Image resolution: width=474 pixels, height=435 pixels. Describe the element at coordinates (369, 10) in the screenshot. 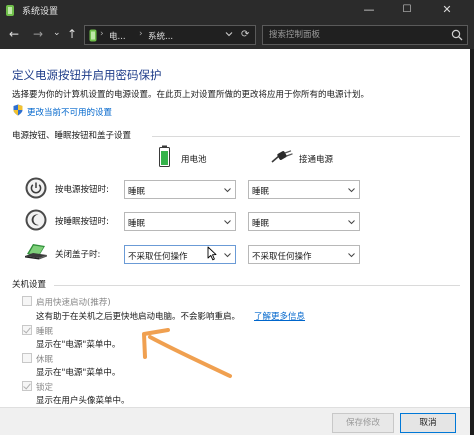

I see `minimize-button: —` at that location.